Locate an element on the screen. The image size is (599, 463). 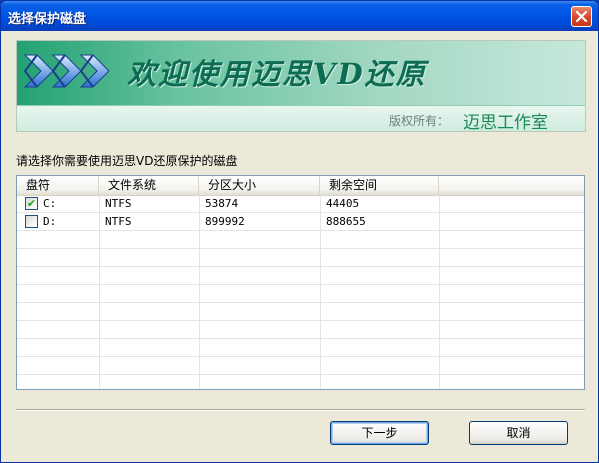
close-icon is located at coordinates (581, 16).